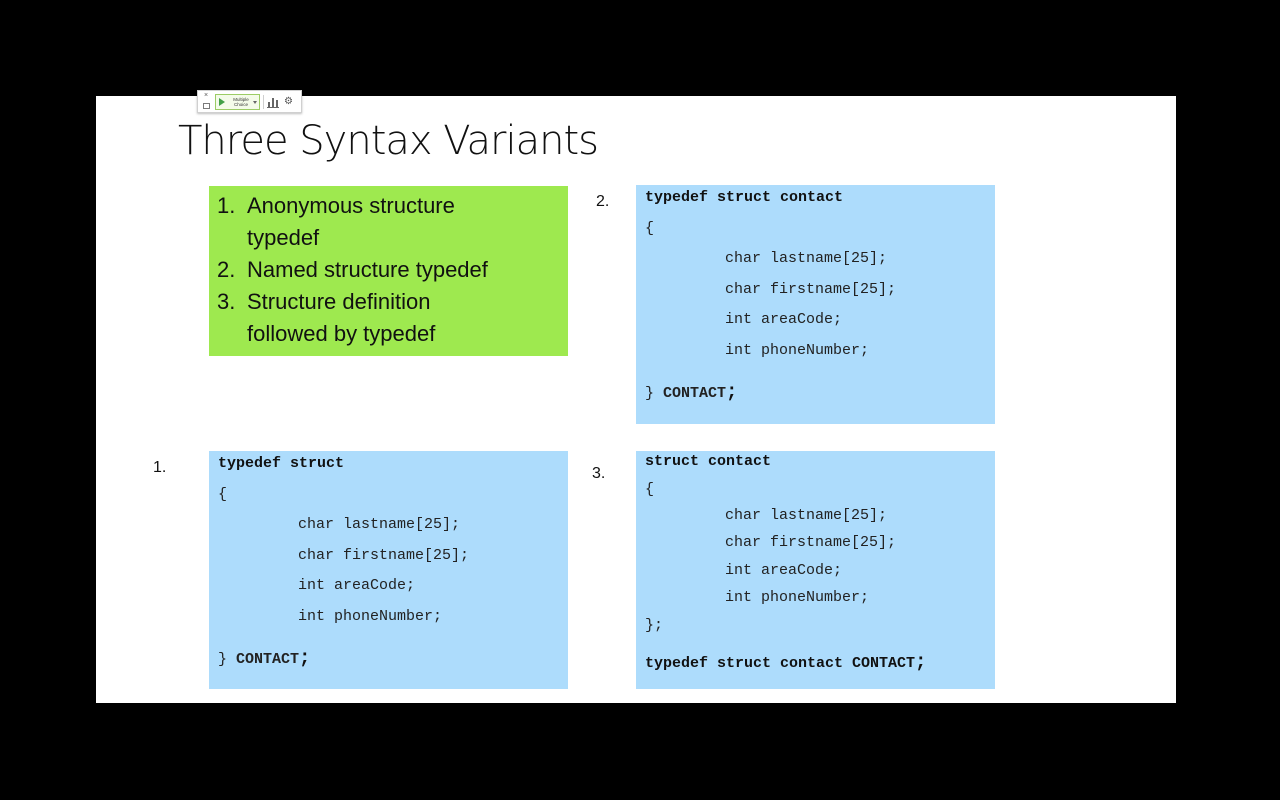 This screenshot has height=800, width=1280. I want to click on list-item-text: Anonymous structure, so click(351, 205).